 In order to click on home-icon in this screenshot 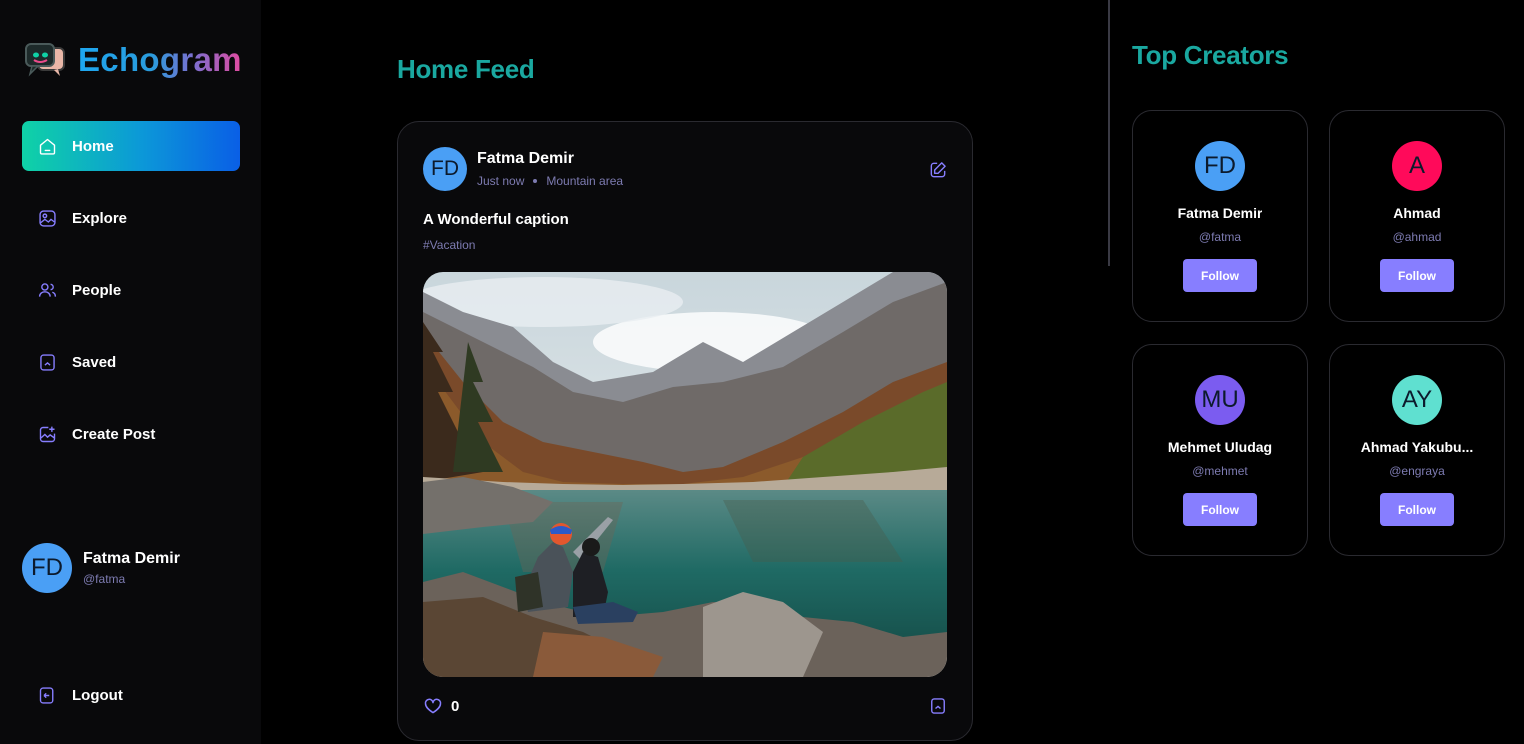, I will do `click(47, 146)`.